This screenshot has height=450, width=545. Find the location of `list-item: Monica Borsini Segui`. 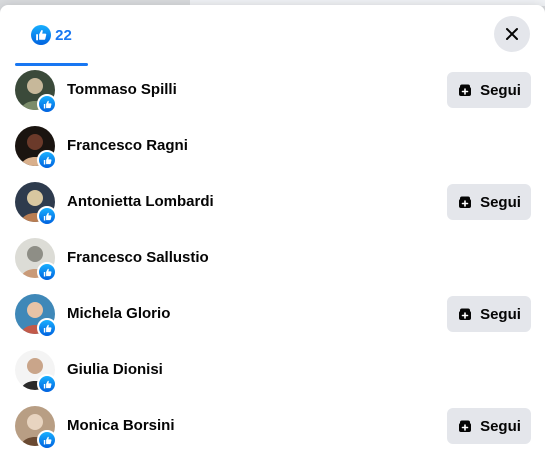

list-item: Monica Borsini Segui is located at coordinates (272, 424).